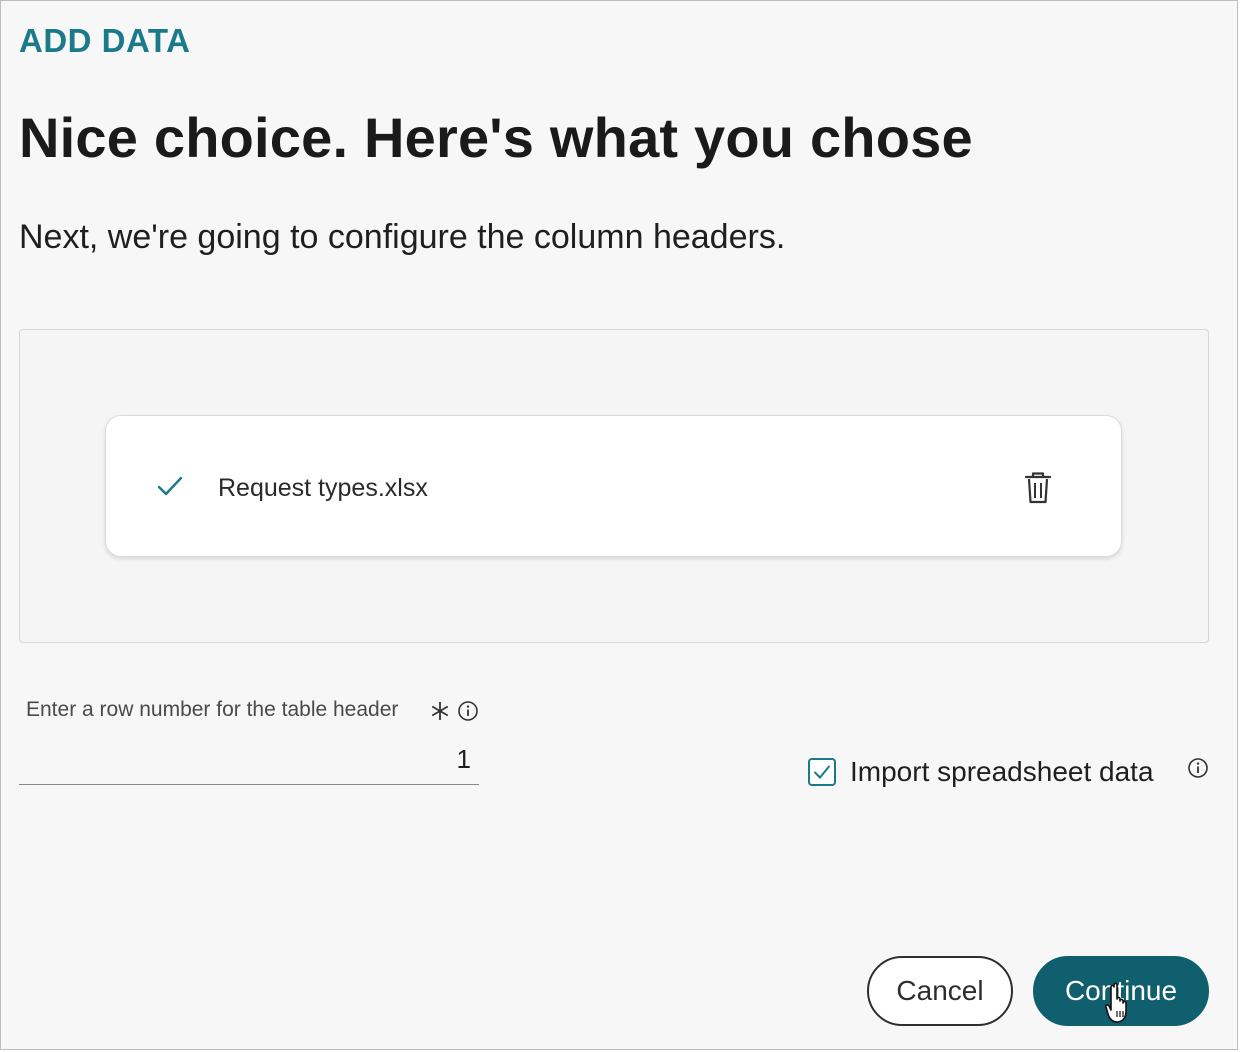  What do you see at coordinates (105, 40) in the screenshot?
I see `section-eyebrow: ADD DATA` at bounding box center [105, 40].